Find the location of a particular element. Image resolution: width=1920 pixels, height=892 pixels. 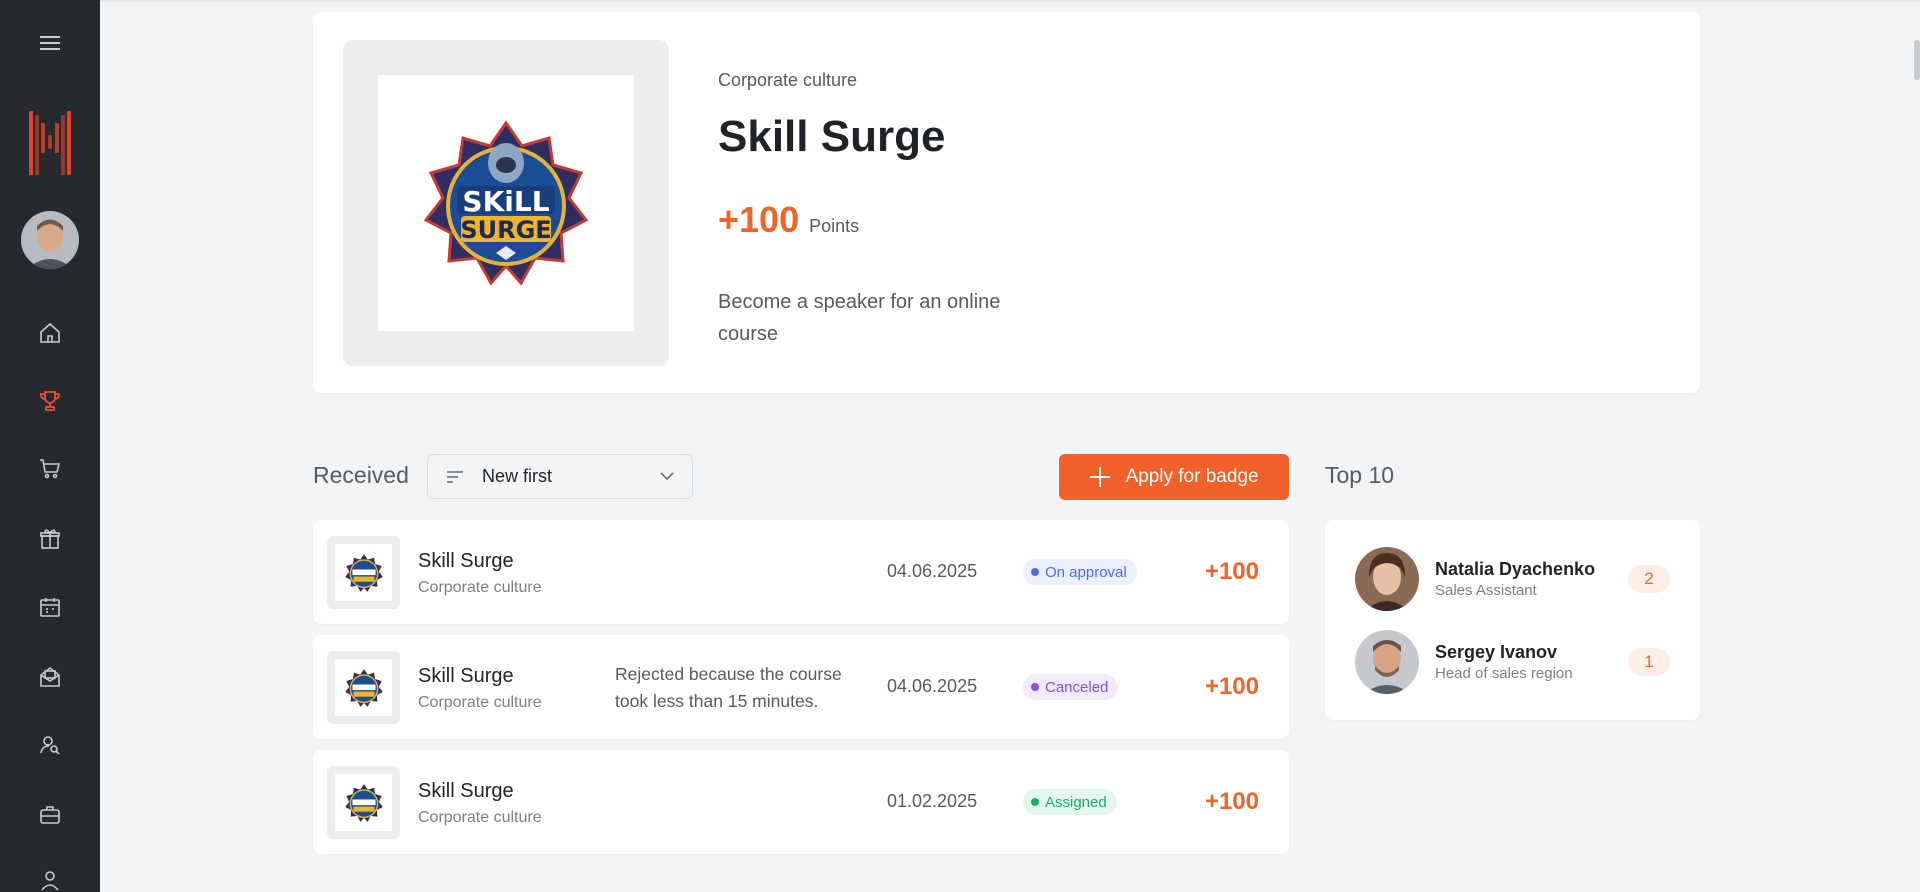

badge-category: Corporate culture is located at coordinates (788, 80).